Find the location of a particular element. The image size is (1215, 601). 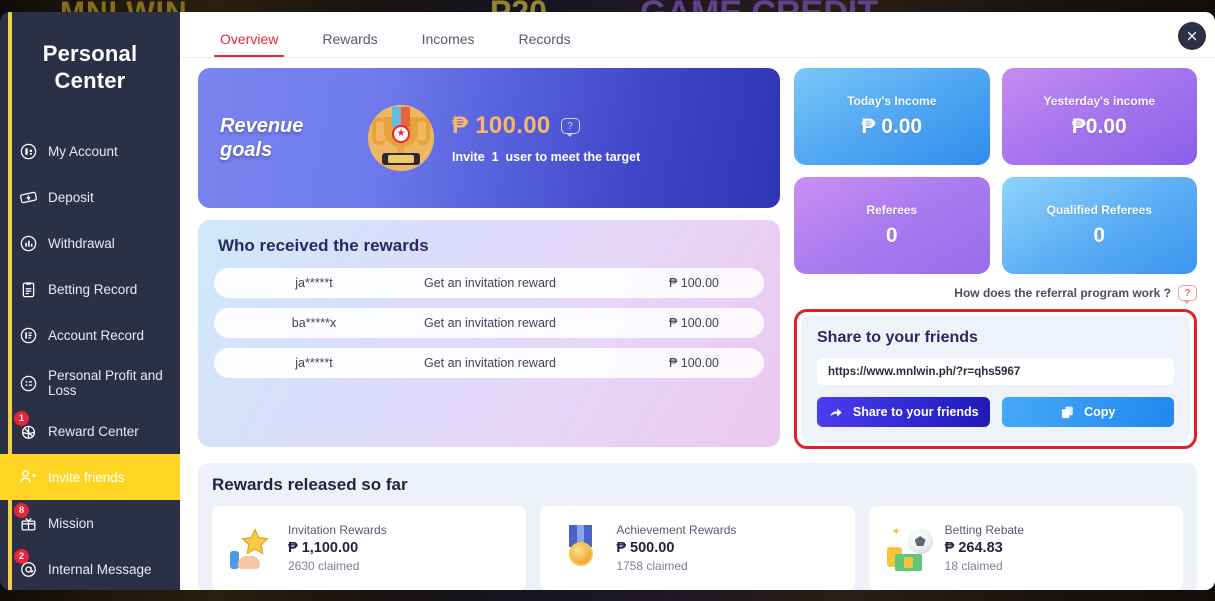

referral-help-line: How does the referral program work ? ? is located at coordinates (995, 294).